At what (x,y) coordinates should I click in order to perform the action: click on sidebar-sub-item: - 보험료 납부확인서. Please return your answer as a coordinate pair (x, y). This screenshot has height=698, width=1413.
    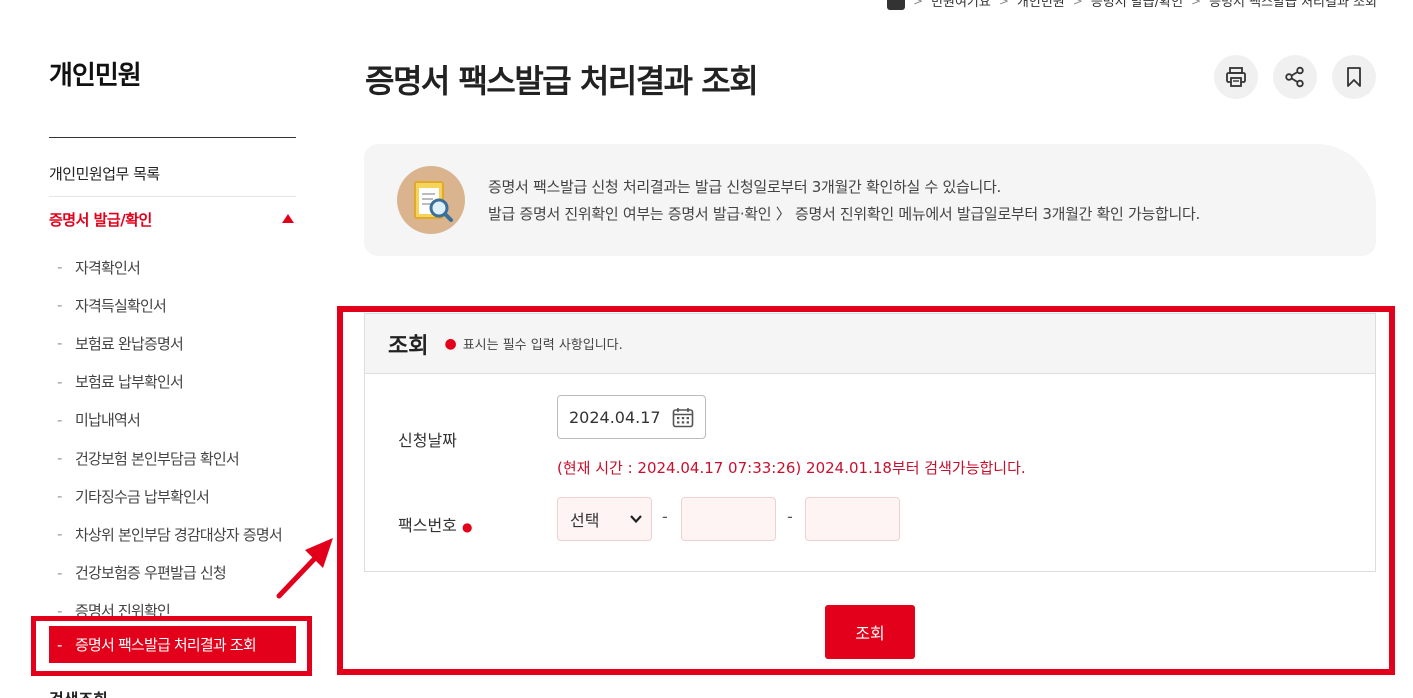
    Looking at the image, I should click on (172, 382).